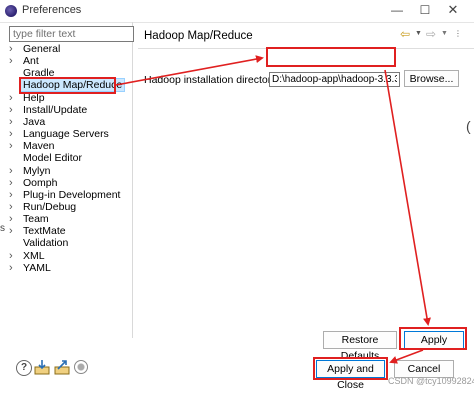 The image size is (474, 393). What do you see at coordinates (34, 97) in the screenshot?
I see `tree-item-label: Help` at bounding box center [34, 97].